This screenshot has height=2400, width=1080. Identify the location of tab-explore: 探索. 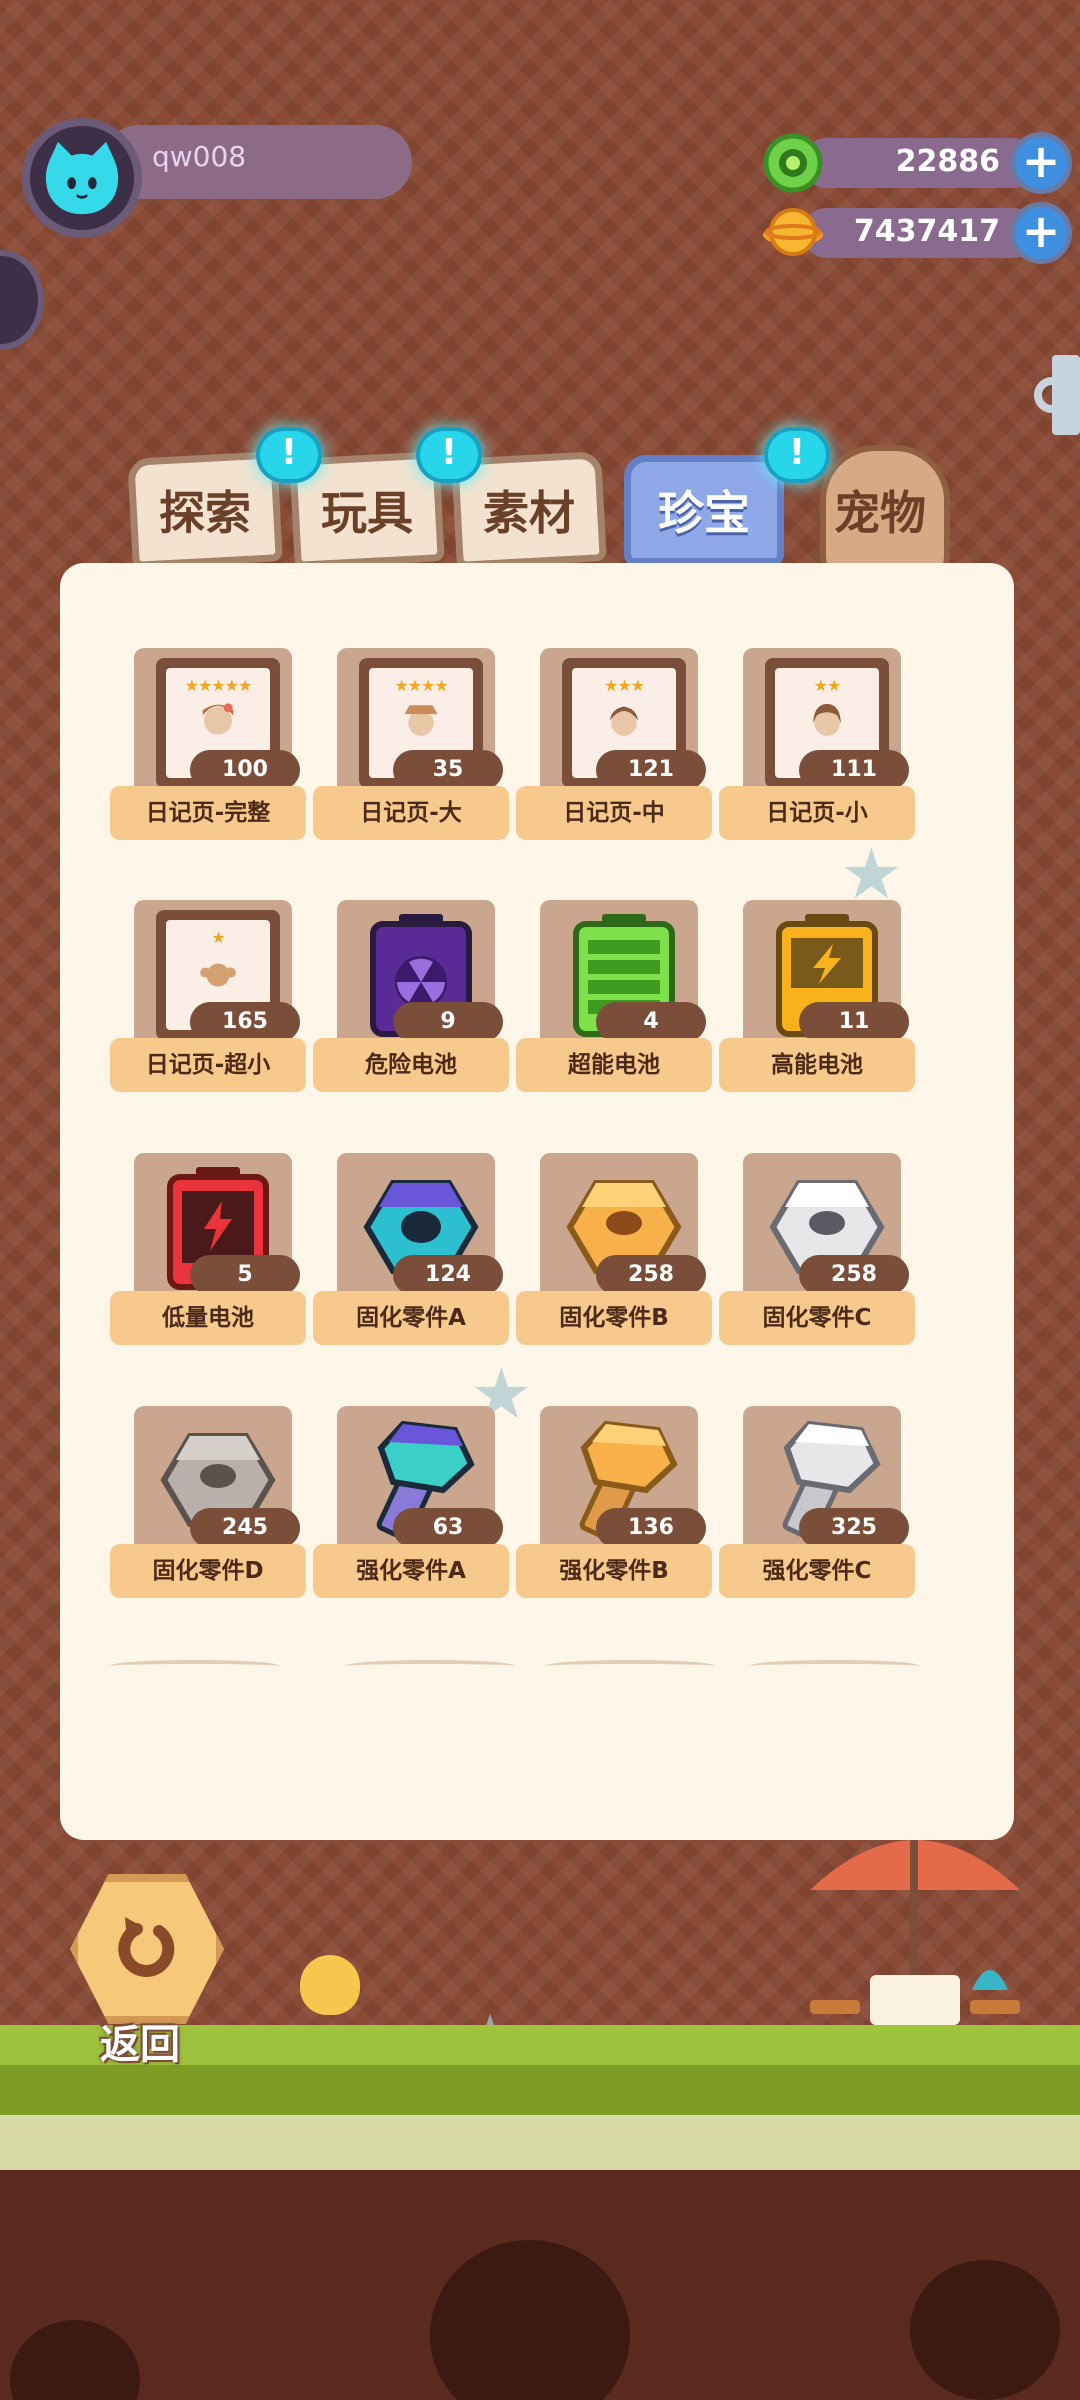
(205, 510).